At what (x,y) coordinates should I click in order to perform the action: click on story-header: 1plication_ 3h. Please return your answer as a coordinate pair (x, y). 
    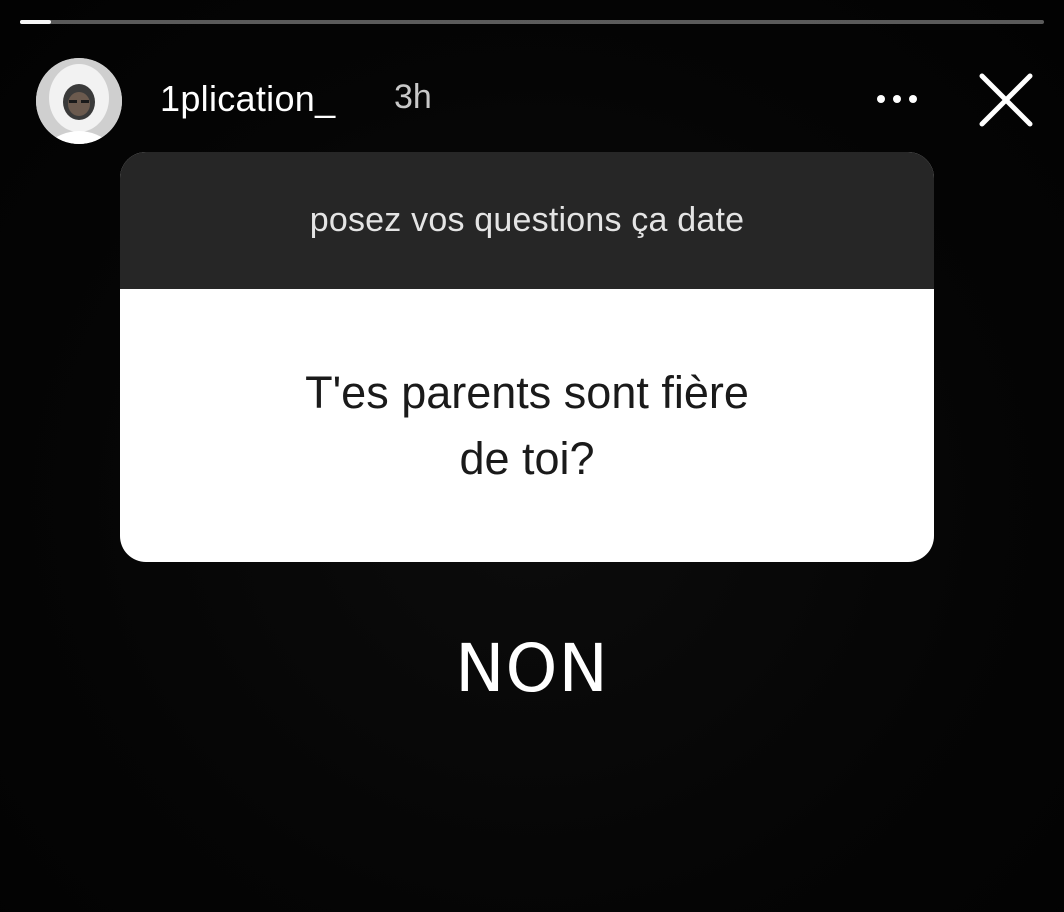
    Looking at the image, I should click on (536, 101).